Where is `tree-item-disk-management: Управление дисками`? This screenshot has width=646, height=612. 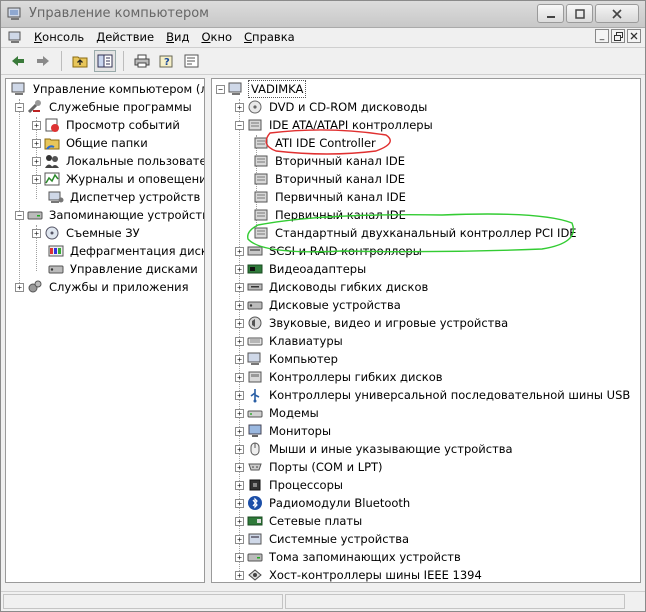
tree-item-disk-management: Управление дисками is located at coordinates (122, 269).